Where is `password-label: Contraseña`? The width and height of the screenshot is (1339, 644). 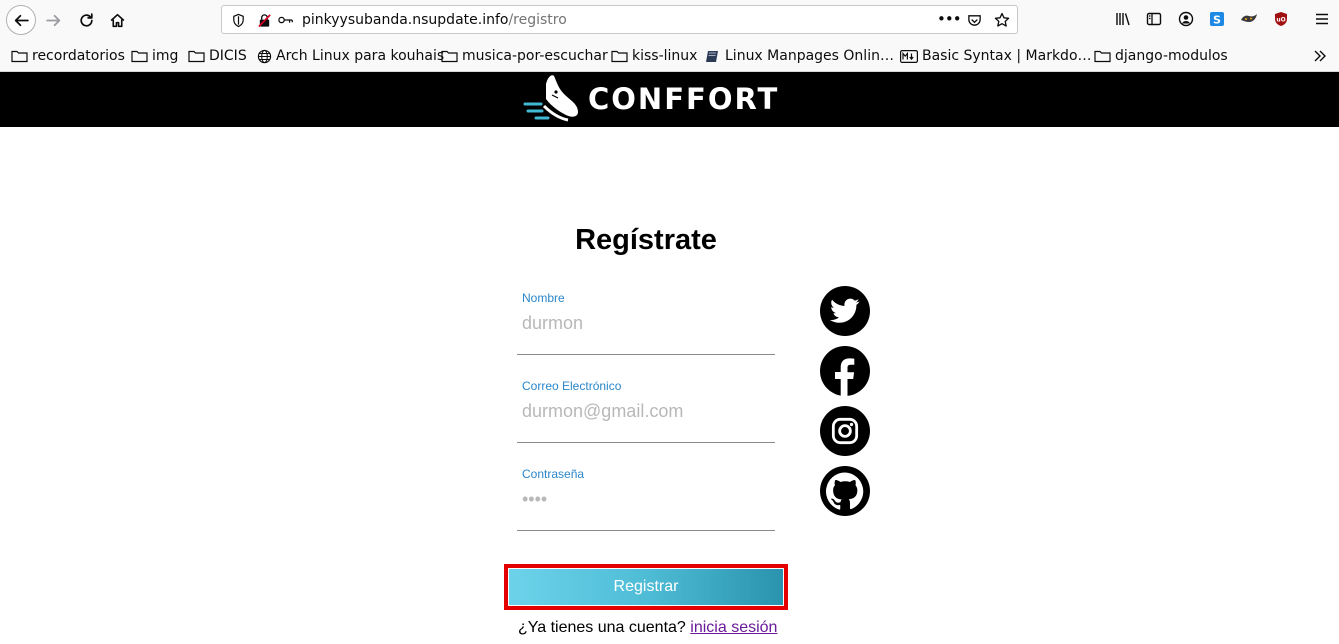
password-label: Contraseña is located at coordinates (553, 474).